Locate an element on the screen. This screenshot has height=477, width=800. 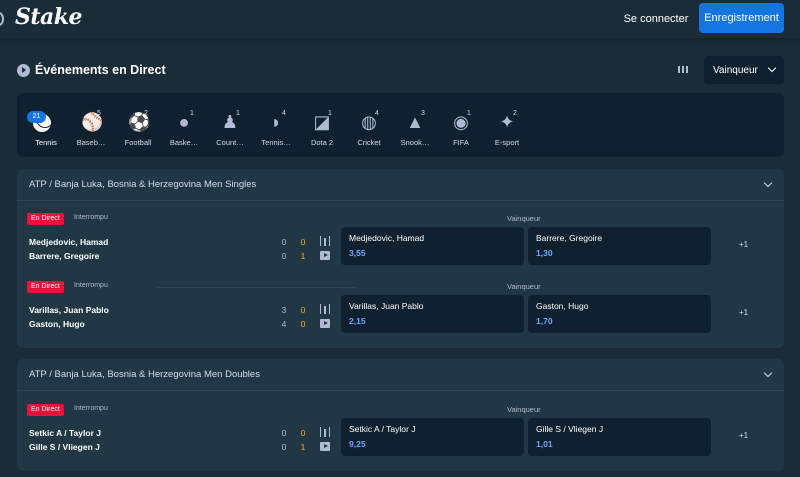
odds-outcome: Barrere, Gregoire is located at coordinates (569, 238).